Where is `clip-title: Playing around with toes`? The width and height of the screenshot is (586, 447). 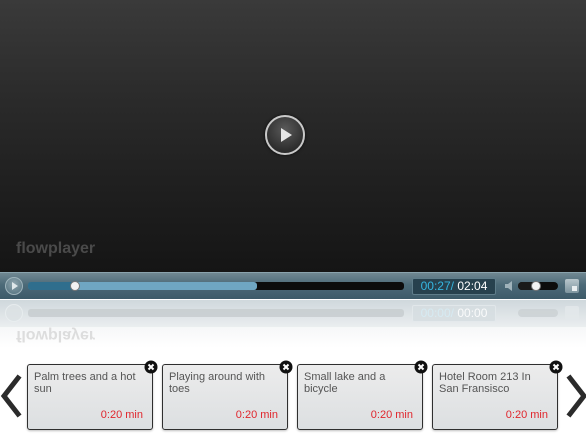
clip-title: Playing around with toes is located at coordinates (217, 383).